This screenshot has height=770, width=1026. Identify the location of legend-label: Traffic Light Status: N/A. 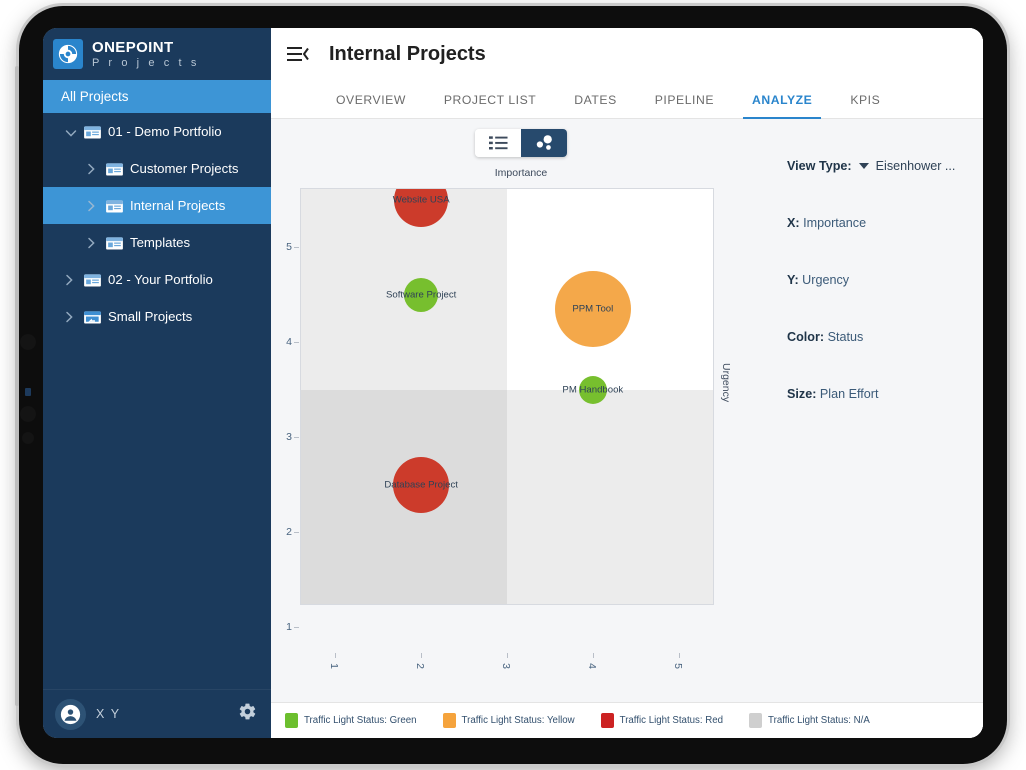
(819, 720).